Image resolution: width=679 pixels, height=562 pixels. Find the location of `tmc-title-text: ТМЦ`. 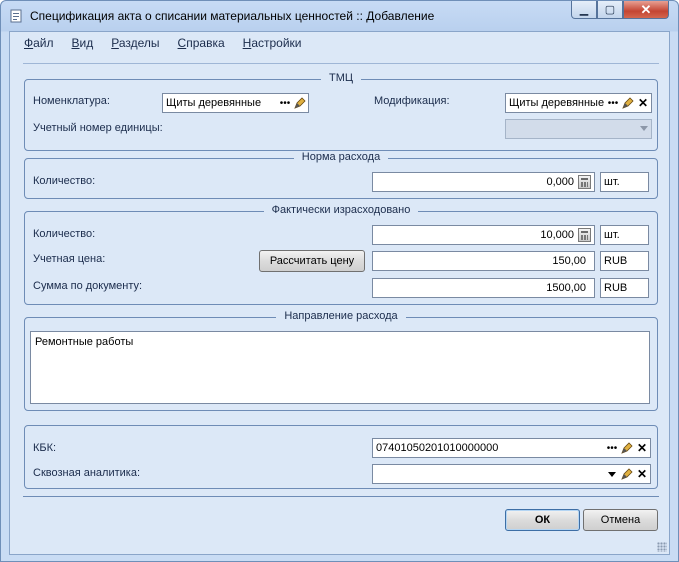

tmc-title-text: ТМЦ is located at coordinates (341, 78).